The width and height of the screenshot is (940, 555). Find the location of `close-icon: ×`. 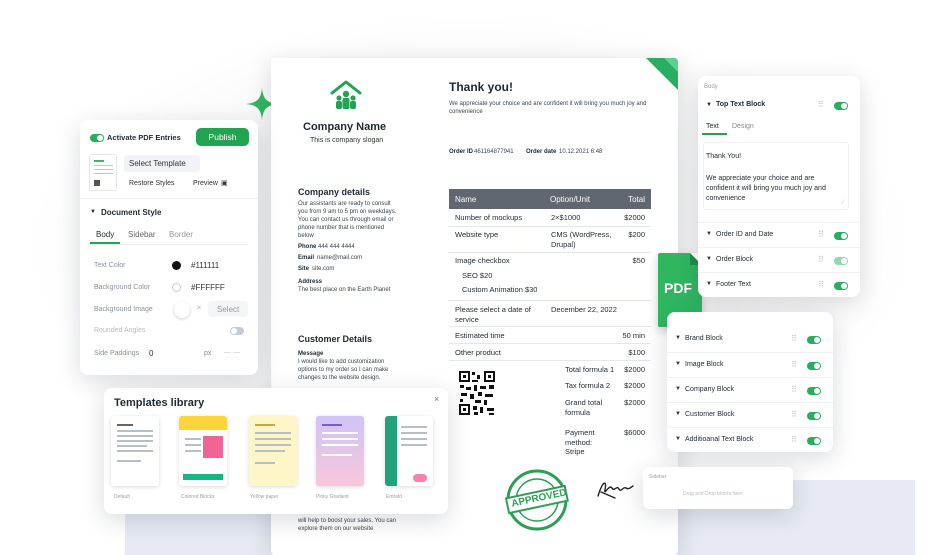

close-icon: × is located at coordinates (436, 399).